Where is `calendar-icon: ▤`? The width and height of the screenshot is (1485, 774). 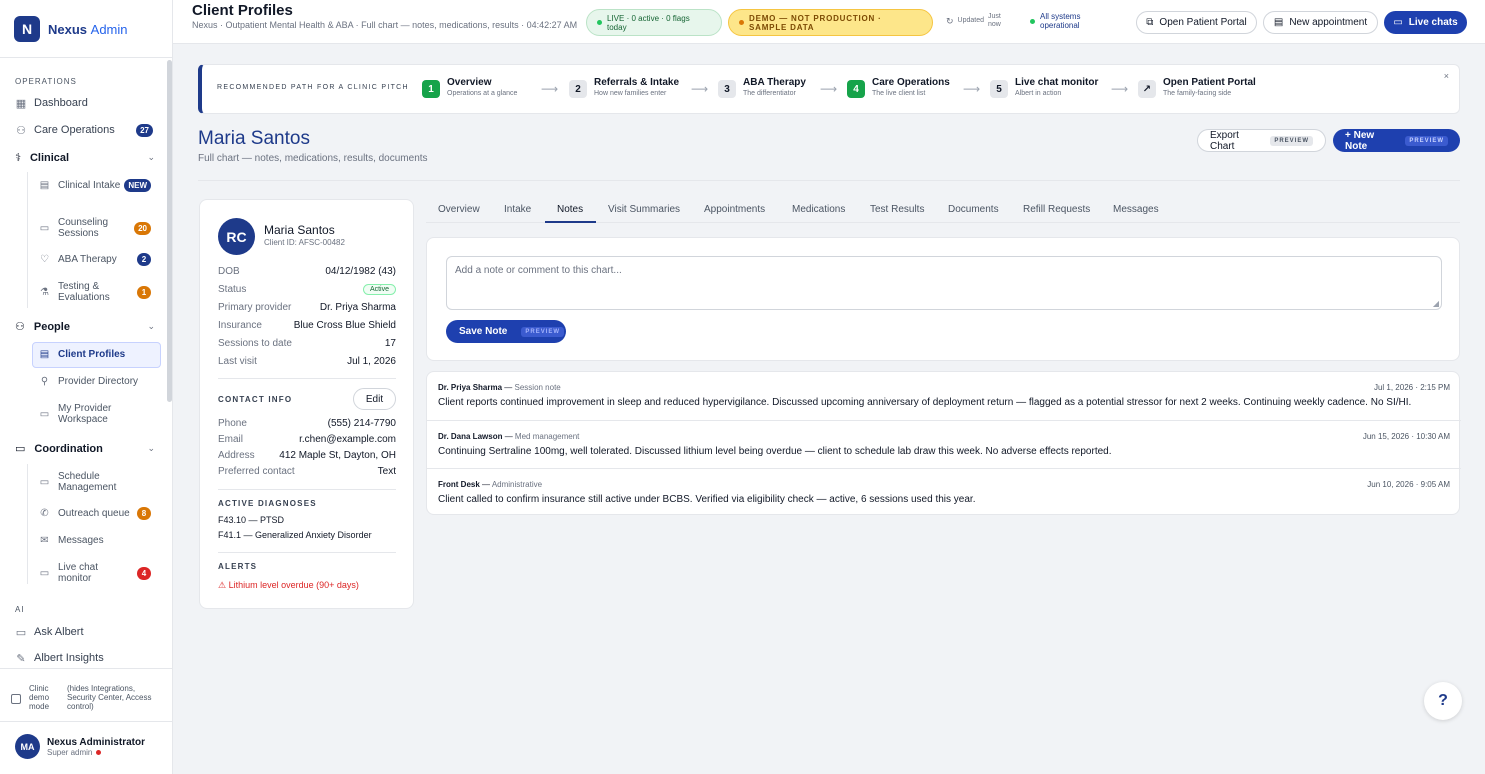
calendar-icon: ▤ is located at coordinates (1278, 22).